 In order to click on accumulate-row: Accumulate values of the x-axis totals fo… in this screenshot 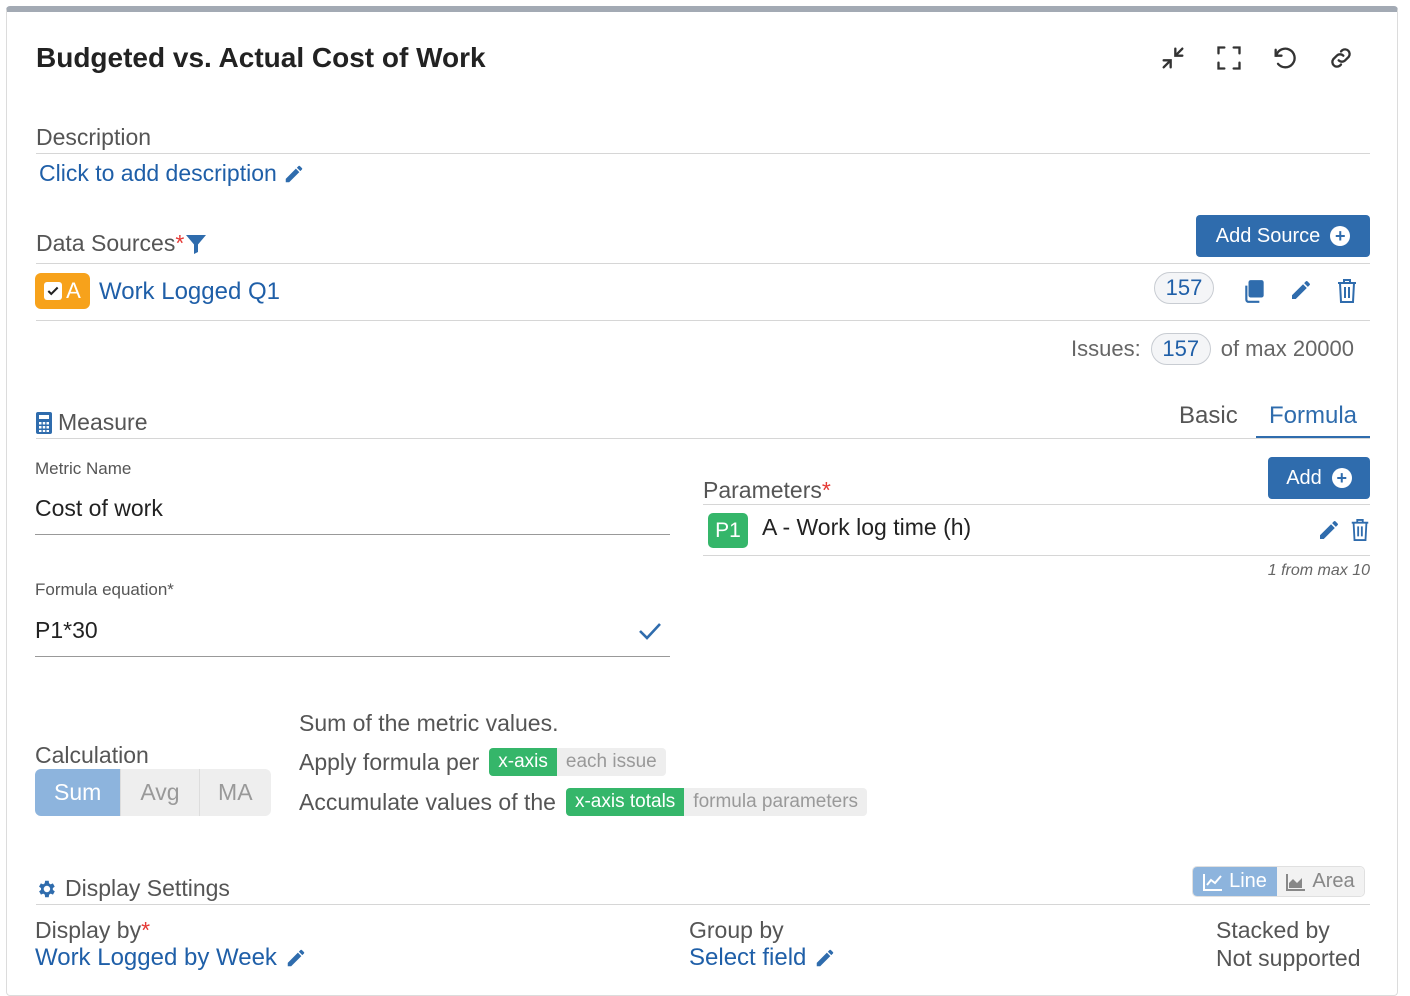, I will do `click(583, 802)`.